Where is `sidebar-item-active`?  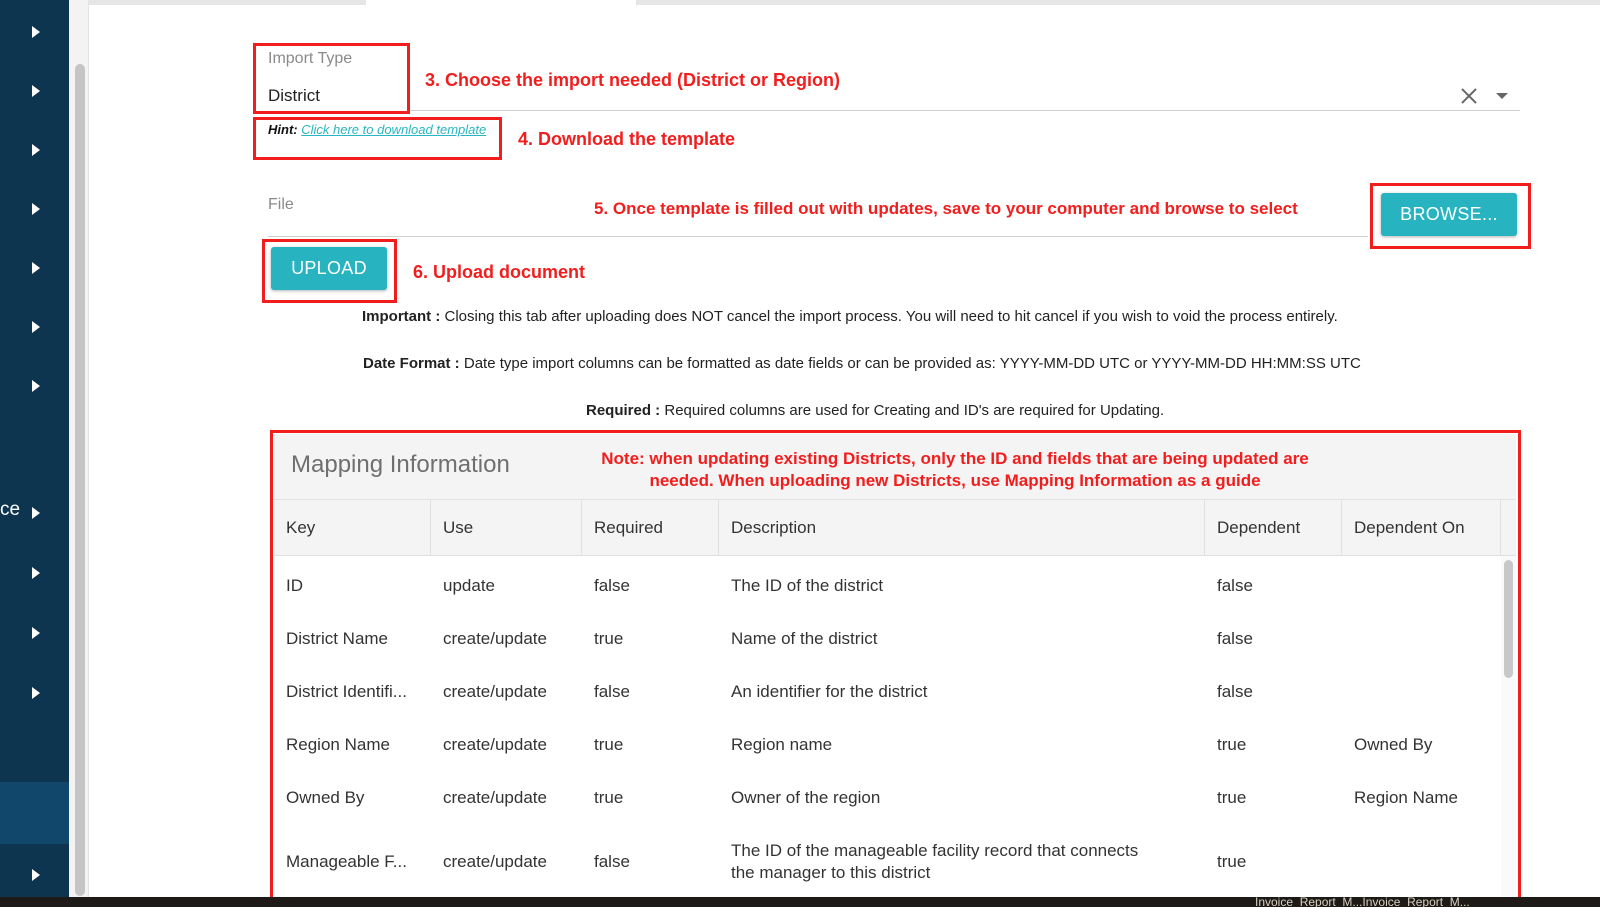
sidebar-item-active is located at coordinates (34, 813).